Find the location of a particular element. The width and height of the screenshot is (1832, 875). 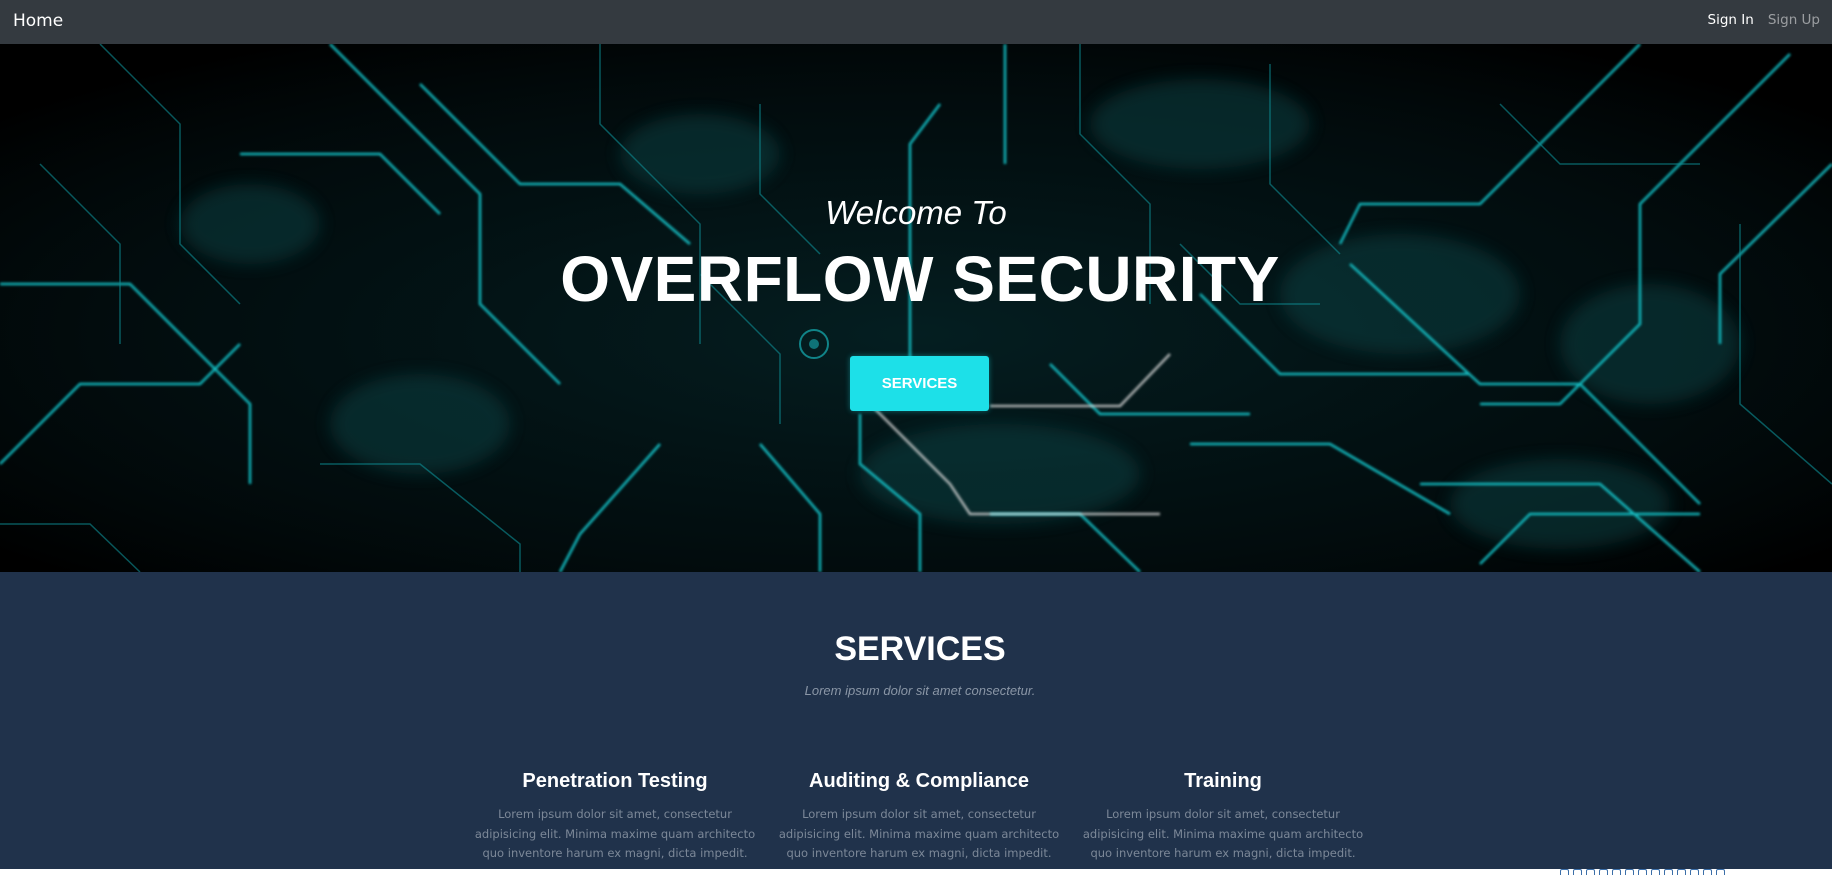

bottom-taskbar-strip is located at coordinates (916, 872).